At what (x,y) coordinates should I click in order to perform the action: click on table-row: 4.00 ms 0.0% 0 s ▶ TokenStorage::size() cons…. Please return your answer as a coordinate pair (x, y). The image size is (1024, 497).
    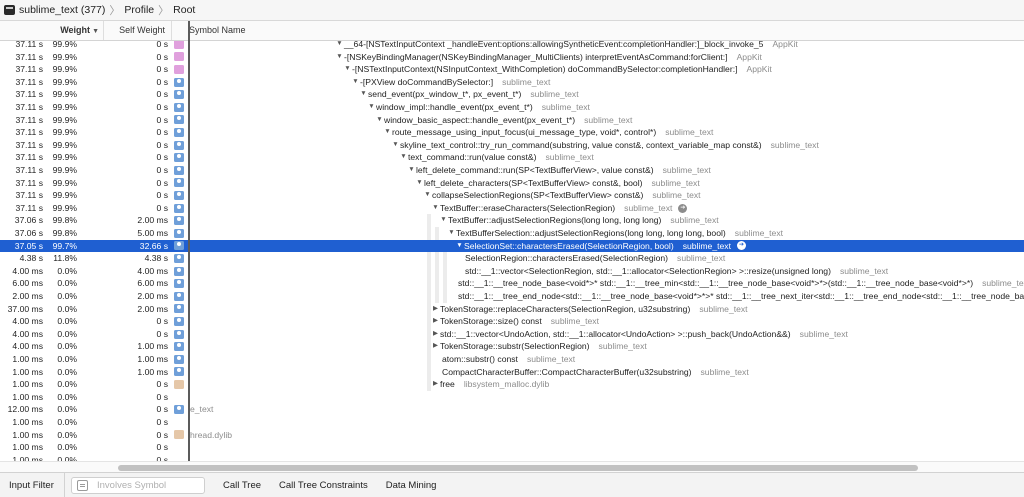
    Looking at the image, I should click on (512, 321).